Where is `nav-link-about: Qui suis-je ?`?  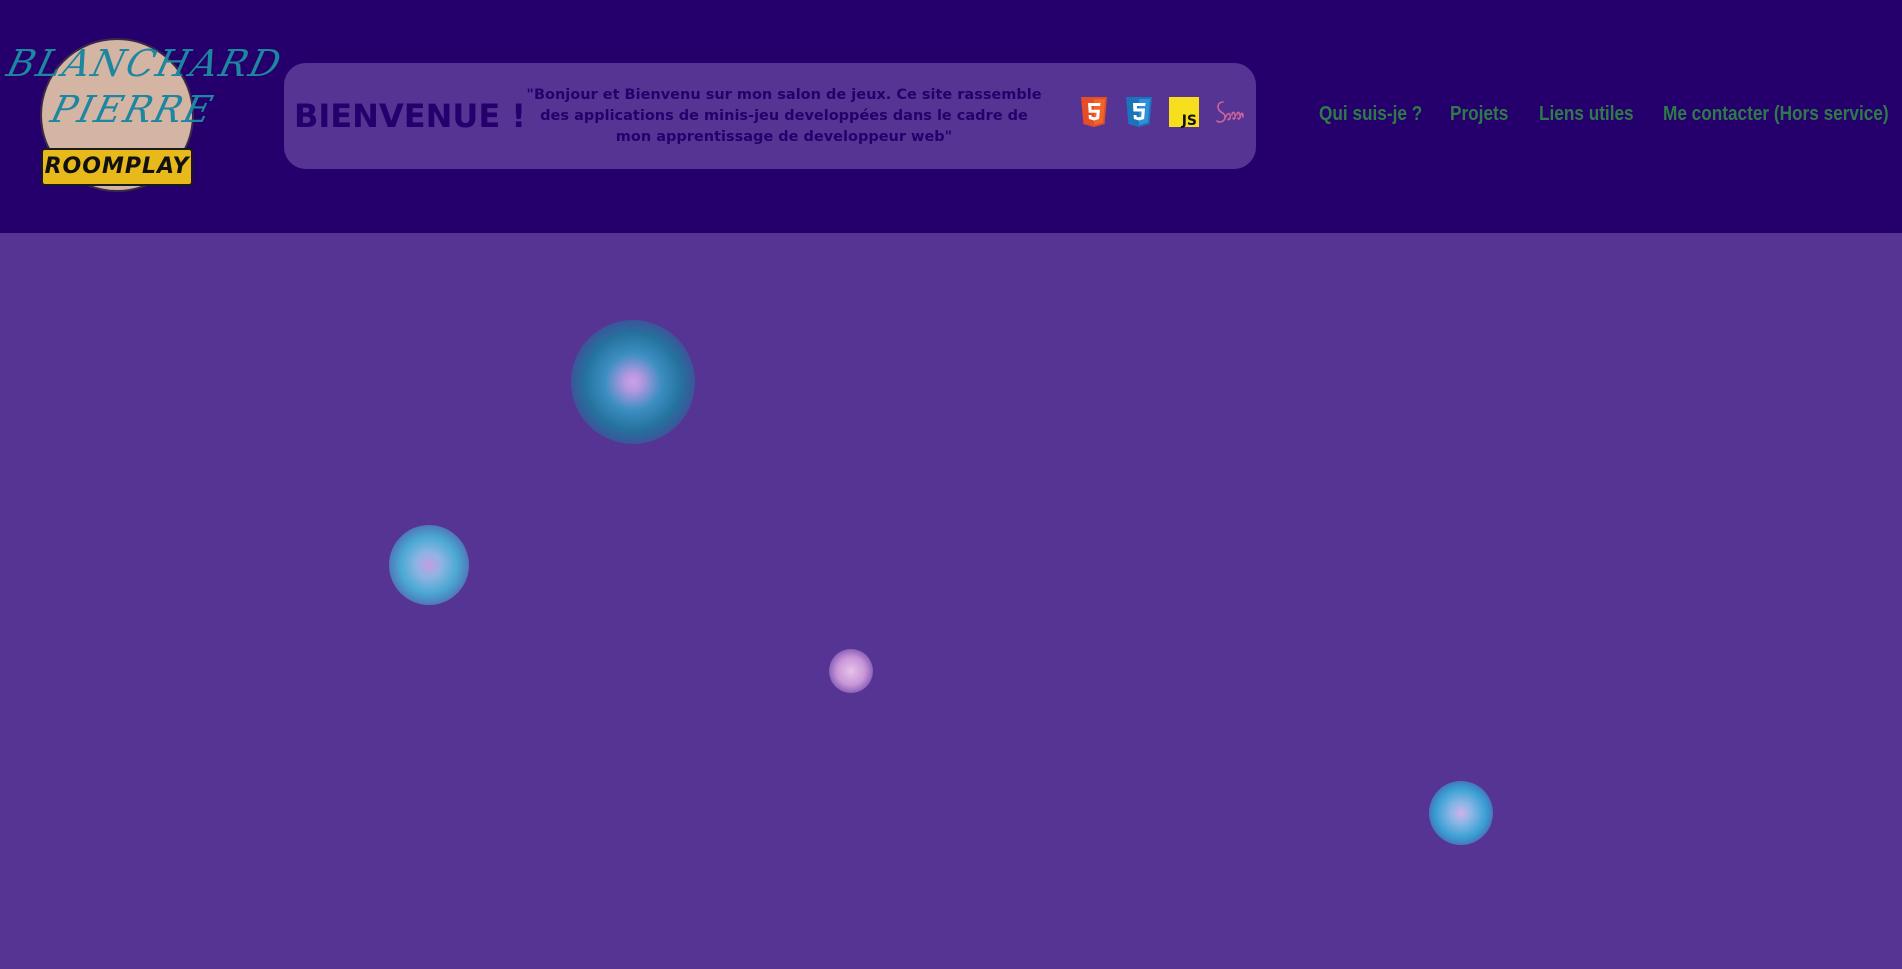 nav-link-about: Qui suis-je ? is located at coordinates (1370, 116).